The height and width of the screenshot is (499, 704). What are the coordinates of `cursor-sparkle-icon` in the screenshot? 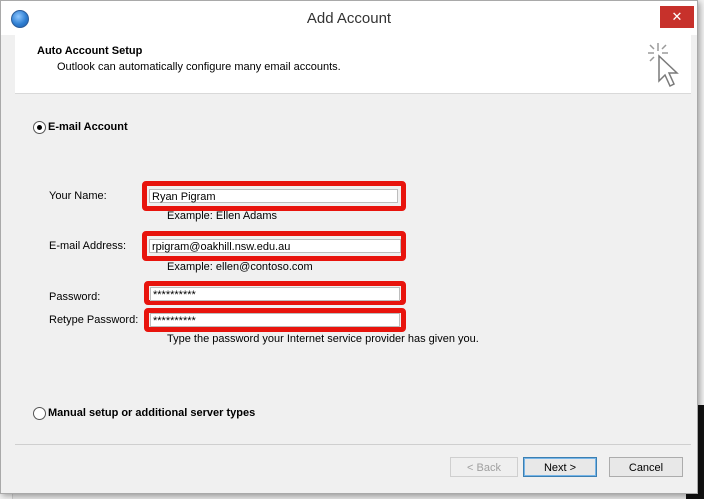 It's located at (663, 65).